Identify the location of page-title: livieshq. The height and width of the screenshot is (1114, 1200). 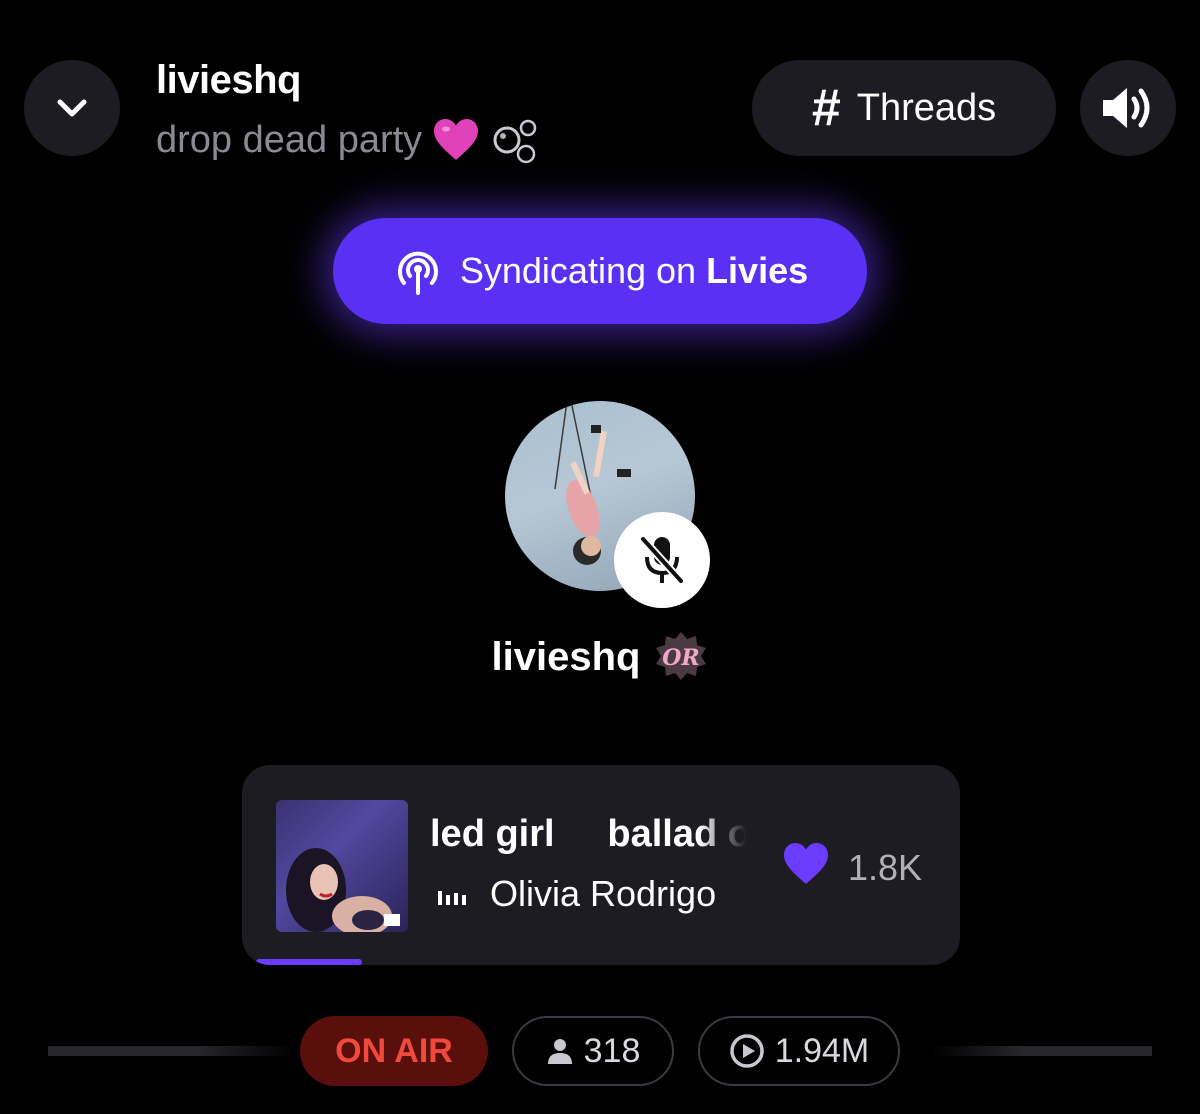
(228, 80).